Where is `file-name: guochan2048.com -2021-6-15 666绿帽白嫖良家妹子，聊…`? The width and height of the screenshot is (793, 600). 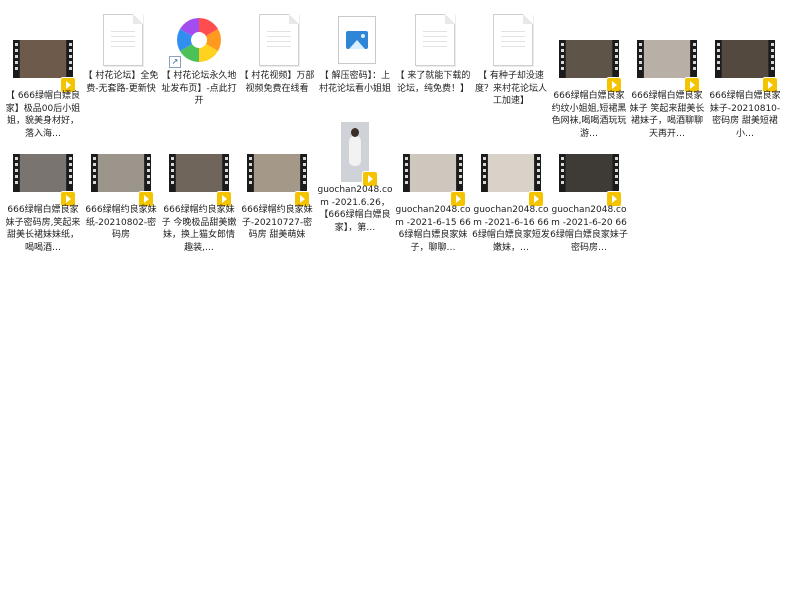
file-name: guochan2048.com -2021-6-15 666绿帽白嫖良家妹子，聊… is located at coordinates (433, 229).